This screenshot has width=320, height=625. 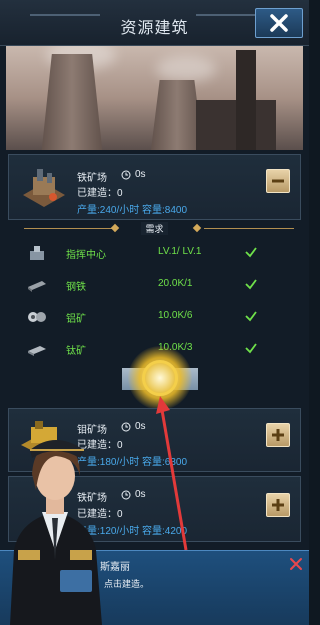 What do you see at coordinates (132, 210) in the screenshot?
I see `production-info: 产量:240/小时 容量:8400` at bounding box center [132, 210].